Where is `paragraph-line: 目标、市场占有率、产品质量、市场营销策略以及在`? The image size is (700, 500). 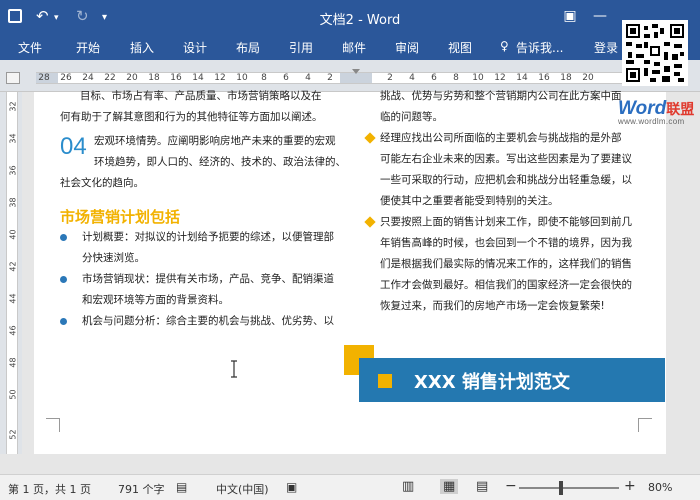 paragraph-line: 目标、市场占有率、产品质量、市场营销策略以及在 is located at coordinates (201, 96).